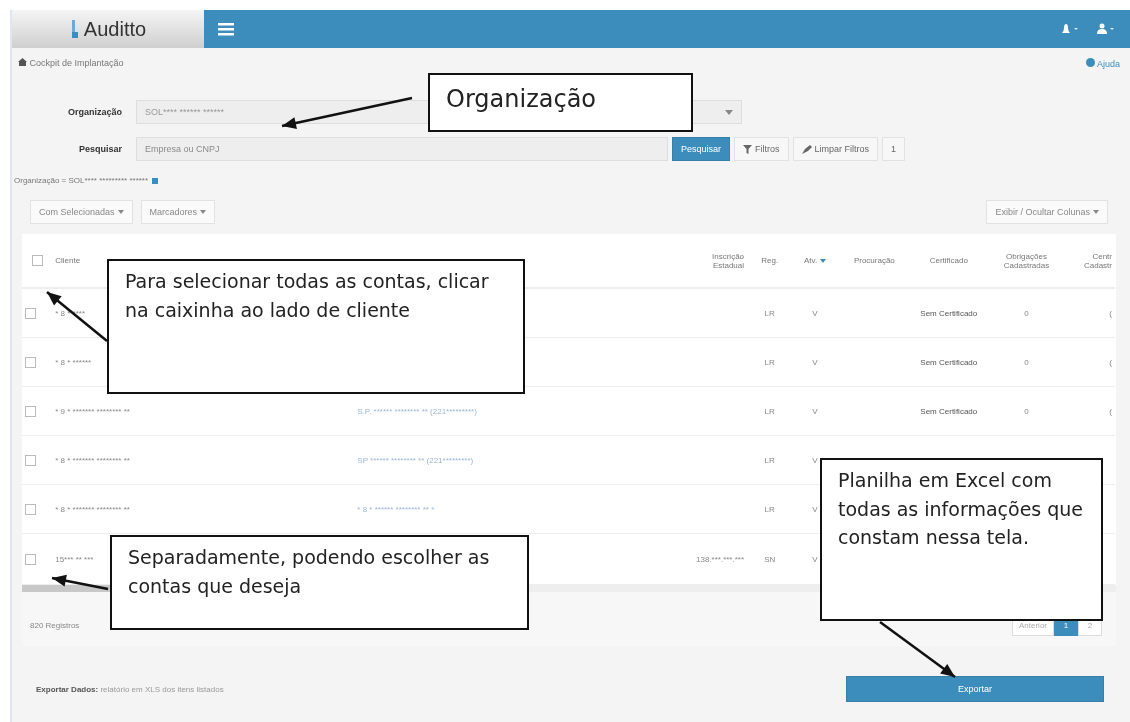 Image resolution: width=1130 pixels, height=722 pixels. Describe the element at coordinates (316, 326) in the screenshot. I see `annotation-tooltip: Para selecionar todas as contas, clicar na caixinha ao lado de cliente` at that location.